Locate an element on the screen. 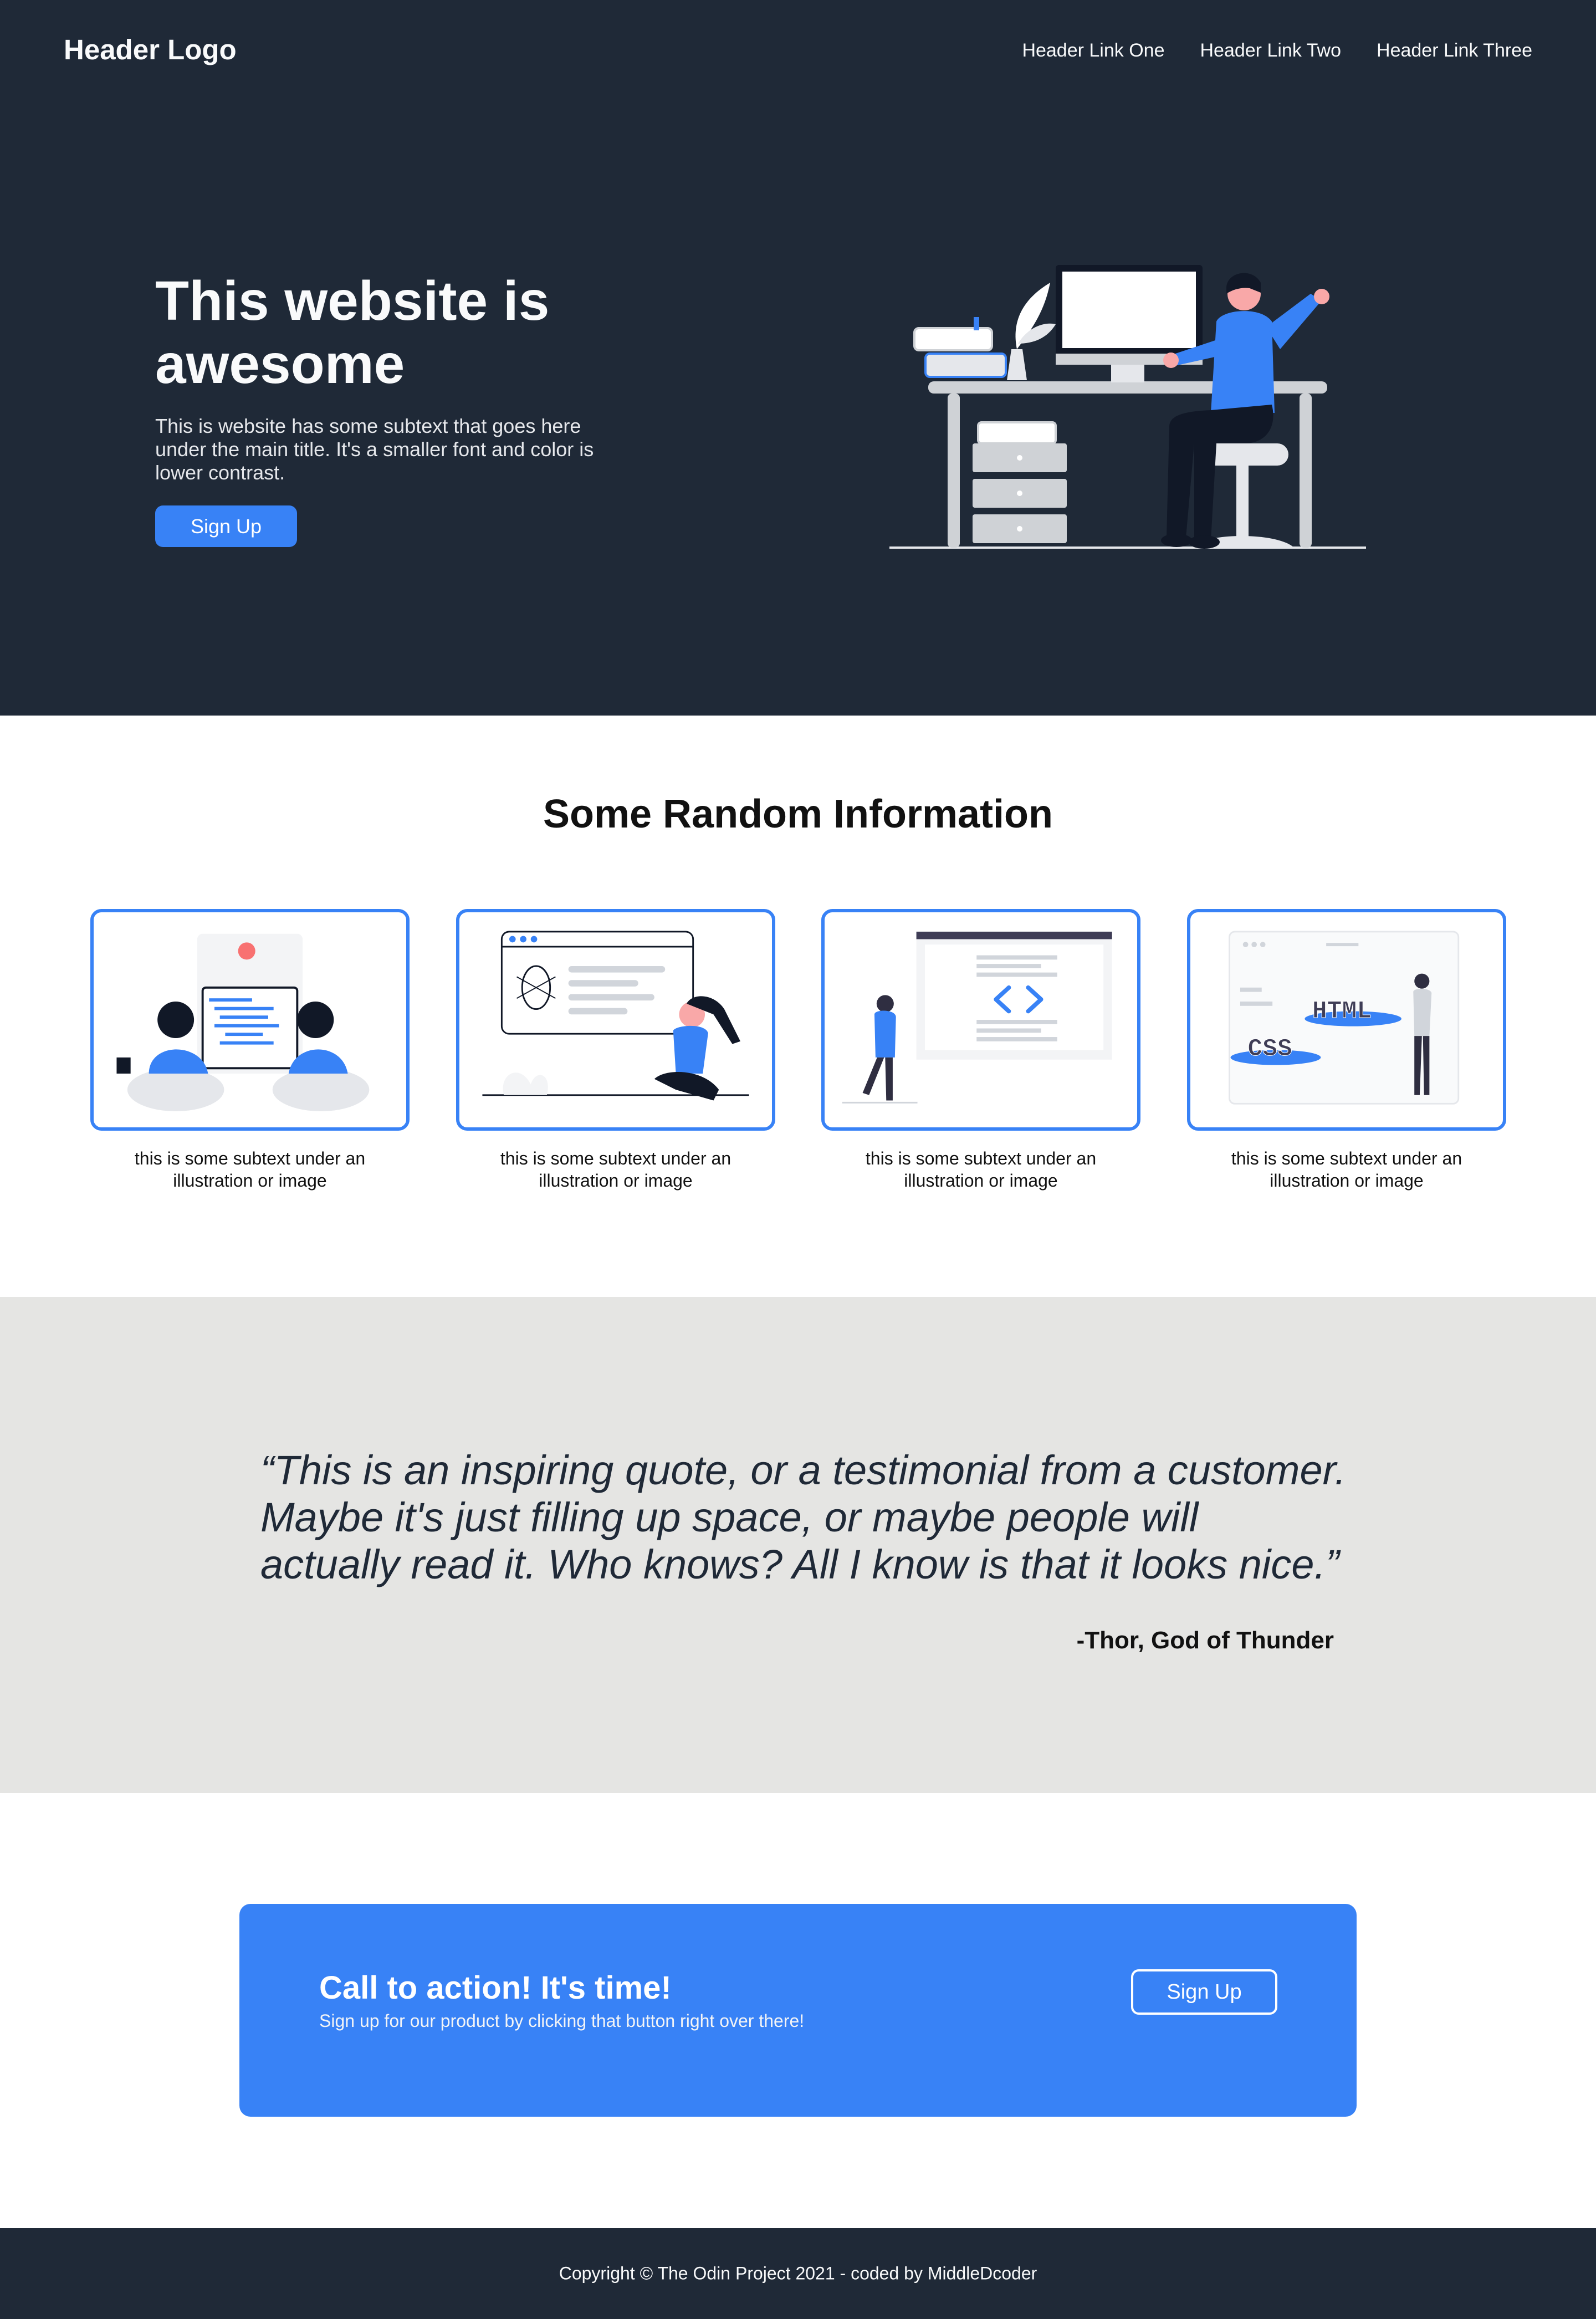 Image resolution: width=1596 pixels, height=2319 pixels. cta-title: Call to action! It's time! is located at coordinates (495, 1988).